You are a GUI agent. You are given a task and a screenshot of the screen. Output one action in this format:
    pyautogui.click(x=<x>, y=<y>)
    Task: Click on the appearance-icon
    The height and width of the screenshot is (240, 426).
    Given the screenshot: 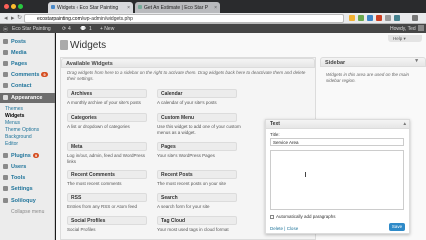 What is the action you would take?
    pyautogui.click(x=64, y=45)
    